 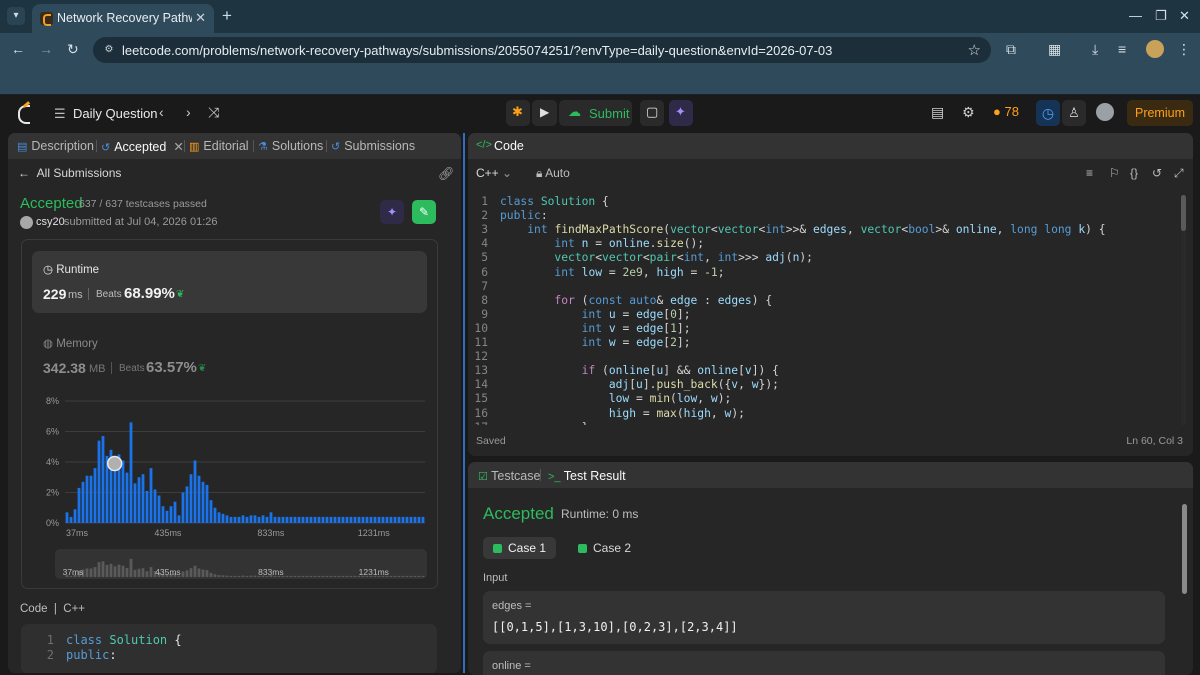 I want to click on share-link-icon: 🔗︎, so click(x=446, y=174).